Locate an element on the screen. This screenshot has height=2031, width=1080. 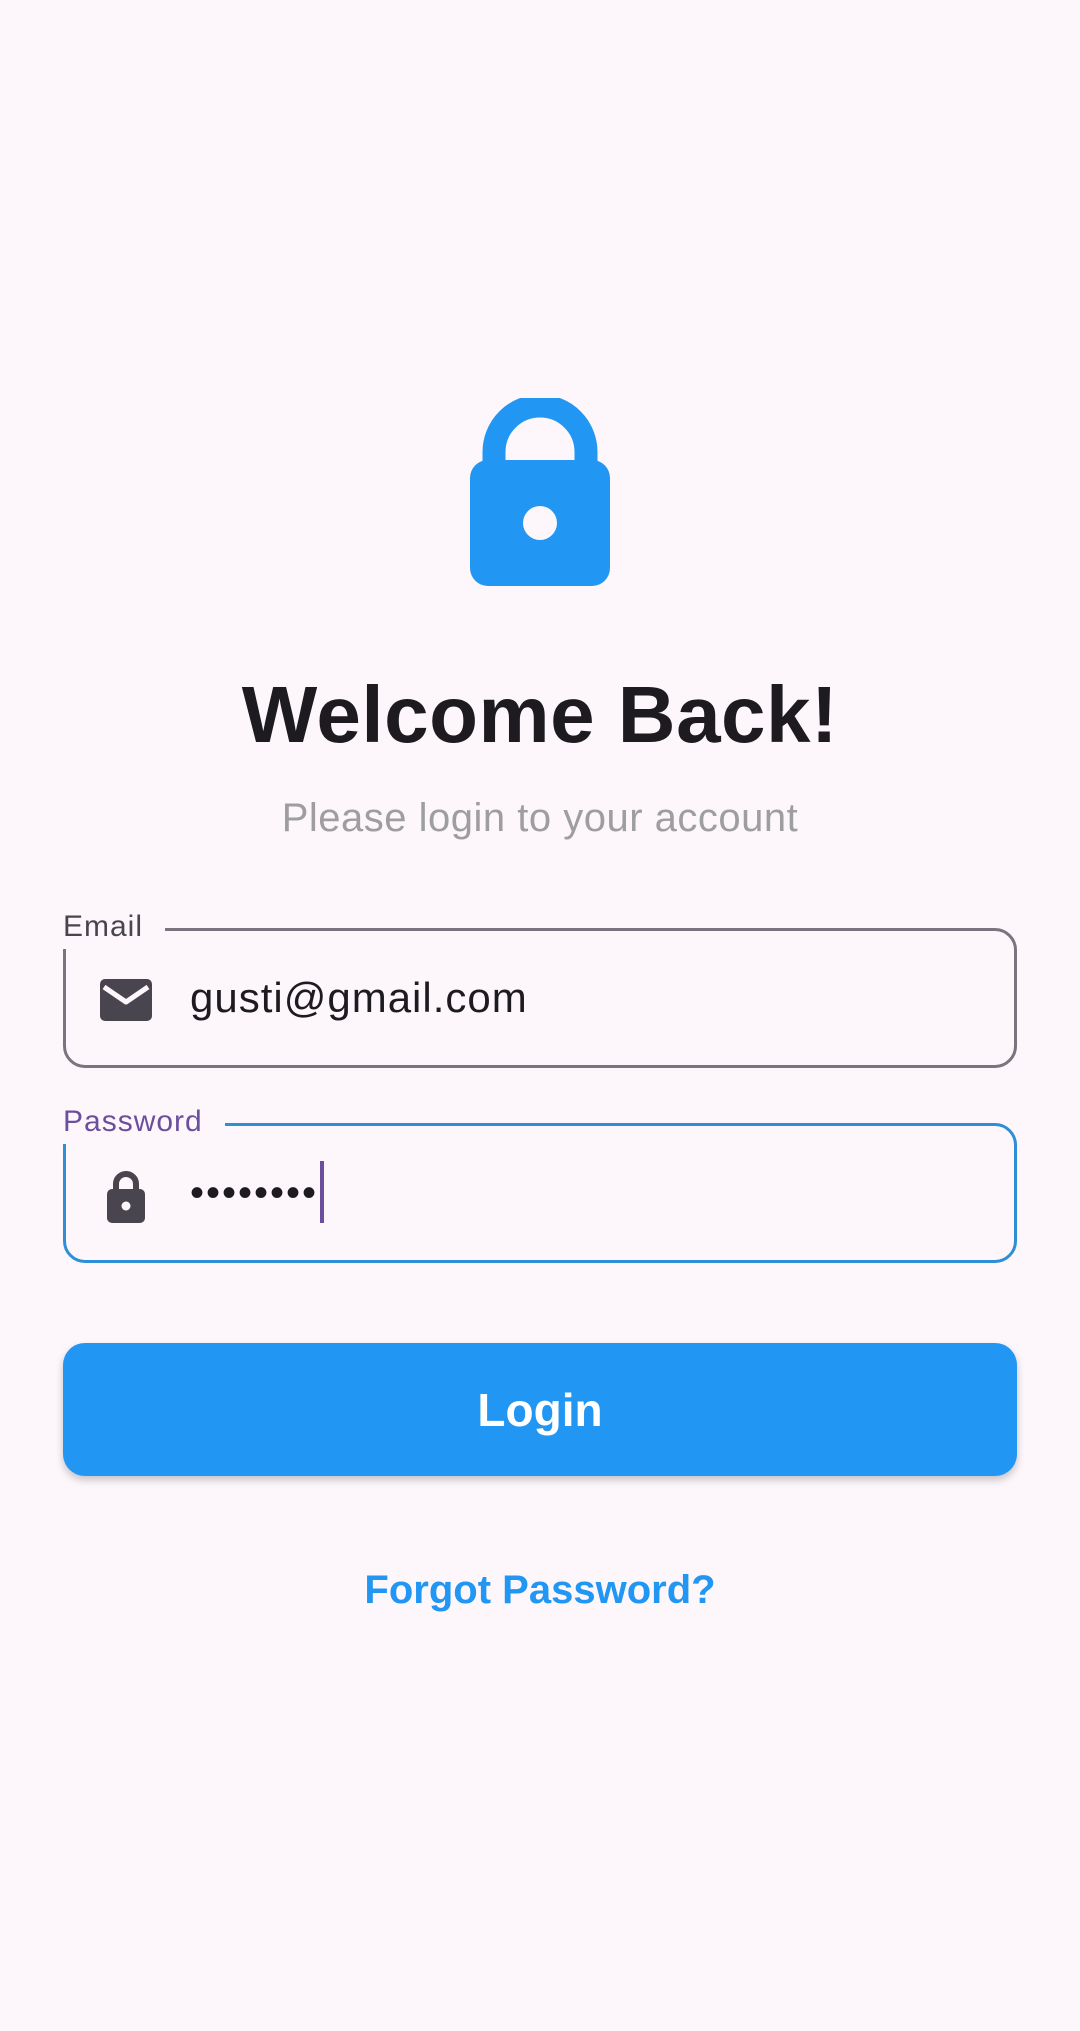
password-dots: •••••••• is located at coordinates (254, 1193).